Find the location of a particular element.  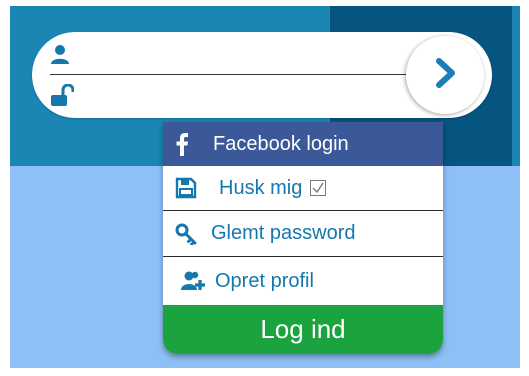

forgot-password-link: Glemt password is located at coordinates (303, 234).